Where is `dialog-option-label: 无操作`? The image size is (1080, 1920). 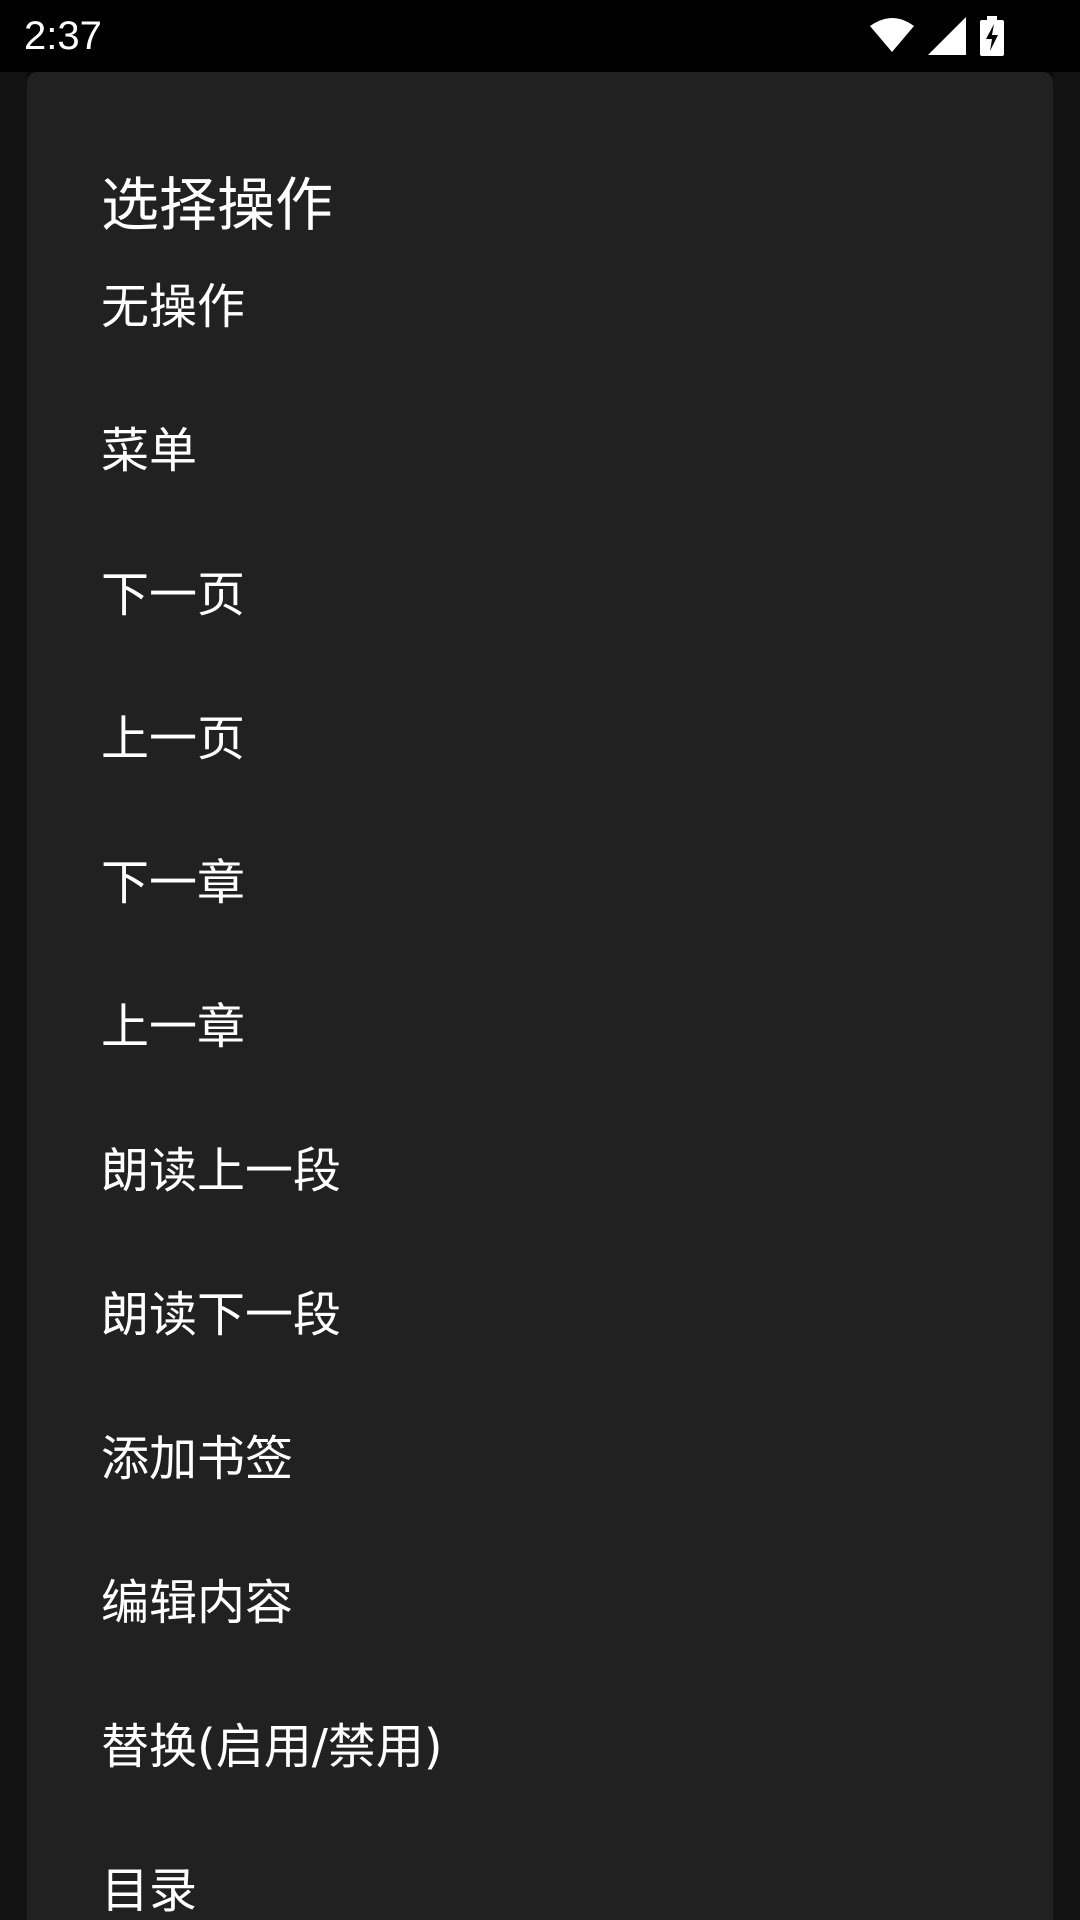
dialog-option-label: 无操作 is located at coordinates (173, 307).